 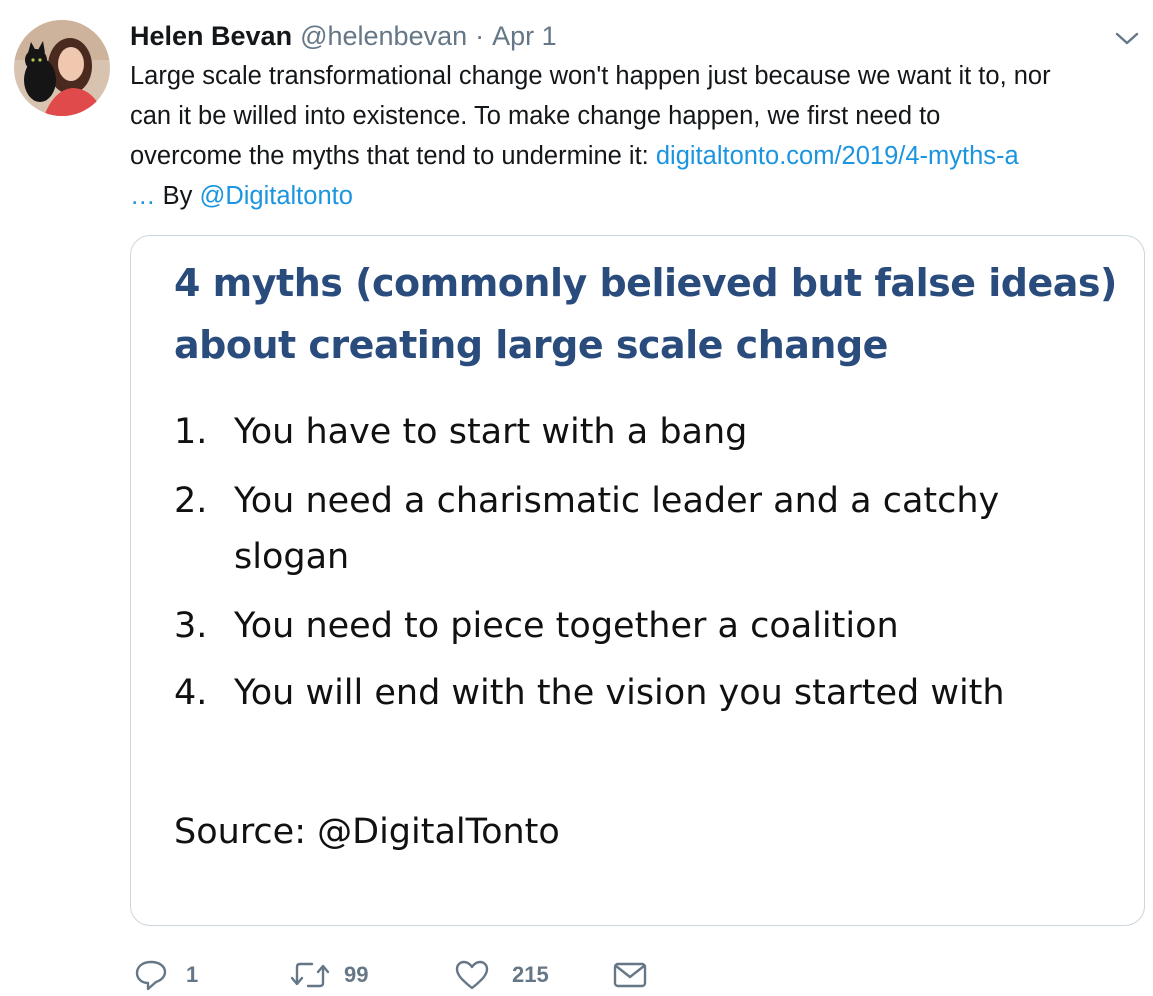 I want to click on like-count: 215, so click(x=530, y=974).